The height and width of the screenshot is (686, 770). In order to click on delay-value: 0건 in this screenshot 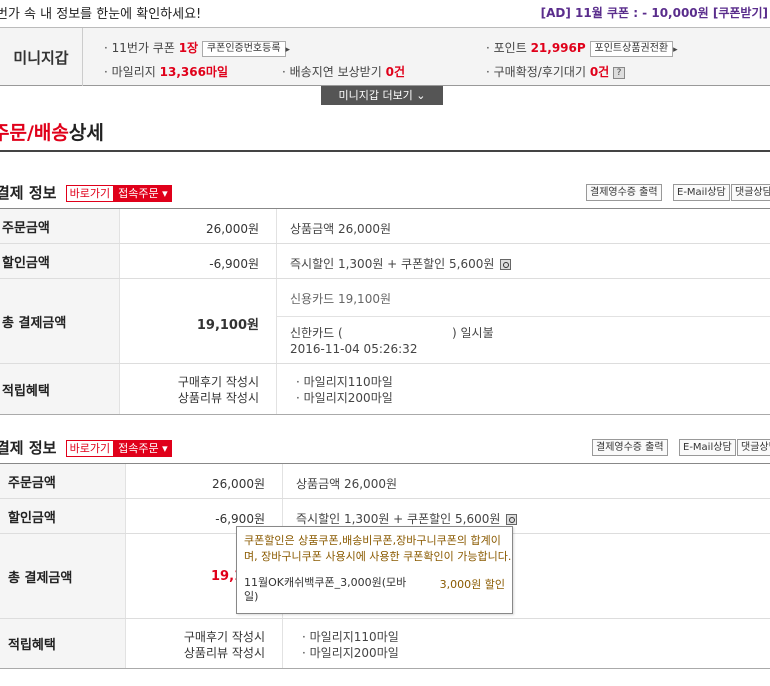, I will do `click(395, 72)`.